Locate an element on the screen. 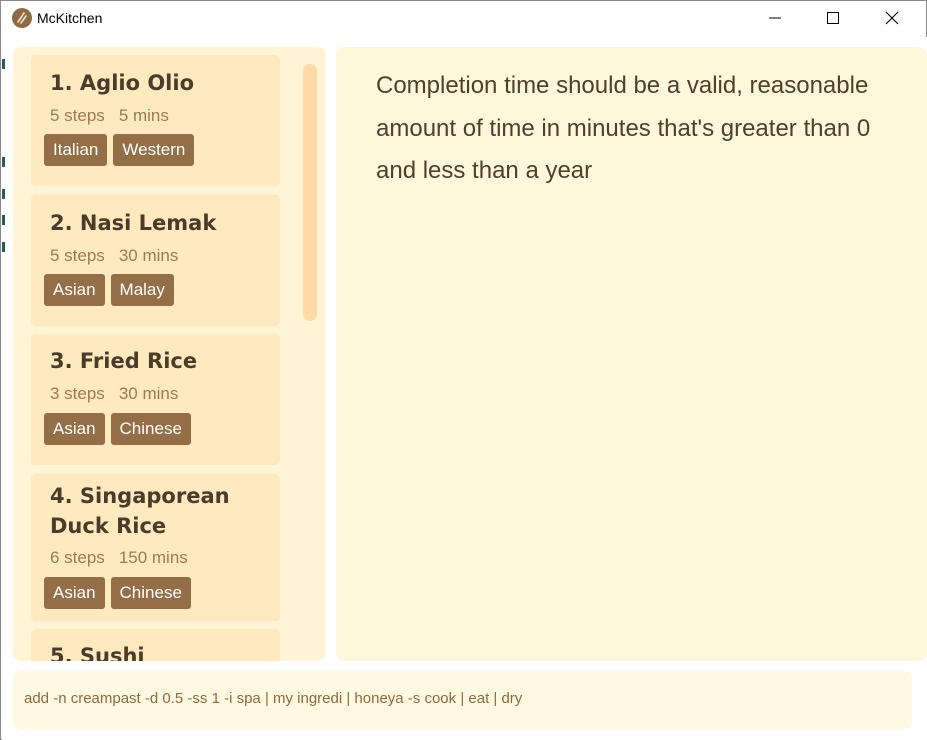  recipe-title: 5. Sushi is located at coordinates (160, 651).